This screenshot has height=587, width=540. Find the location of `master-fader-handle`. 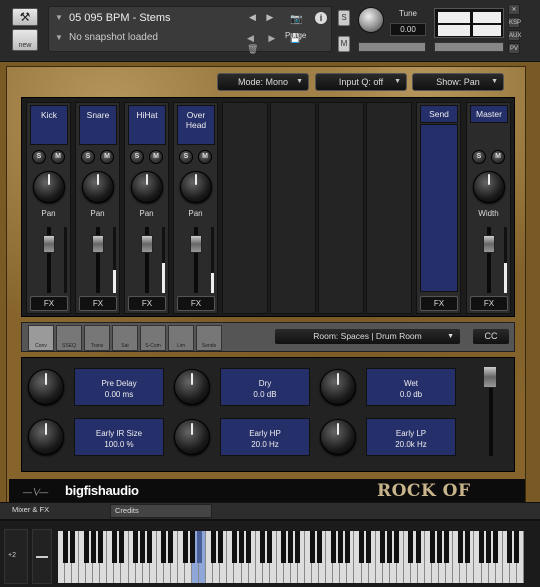

master-fader-handle is located at coordinates (489, 244).